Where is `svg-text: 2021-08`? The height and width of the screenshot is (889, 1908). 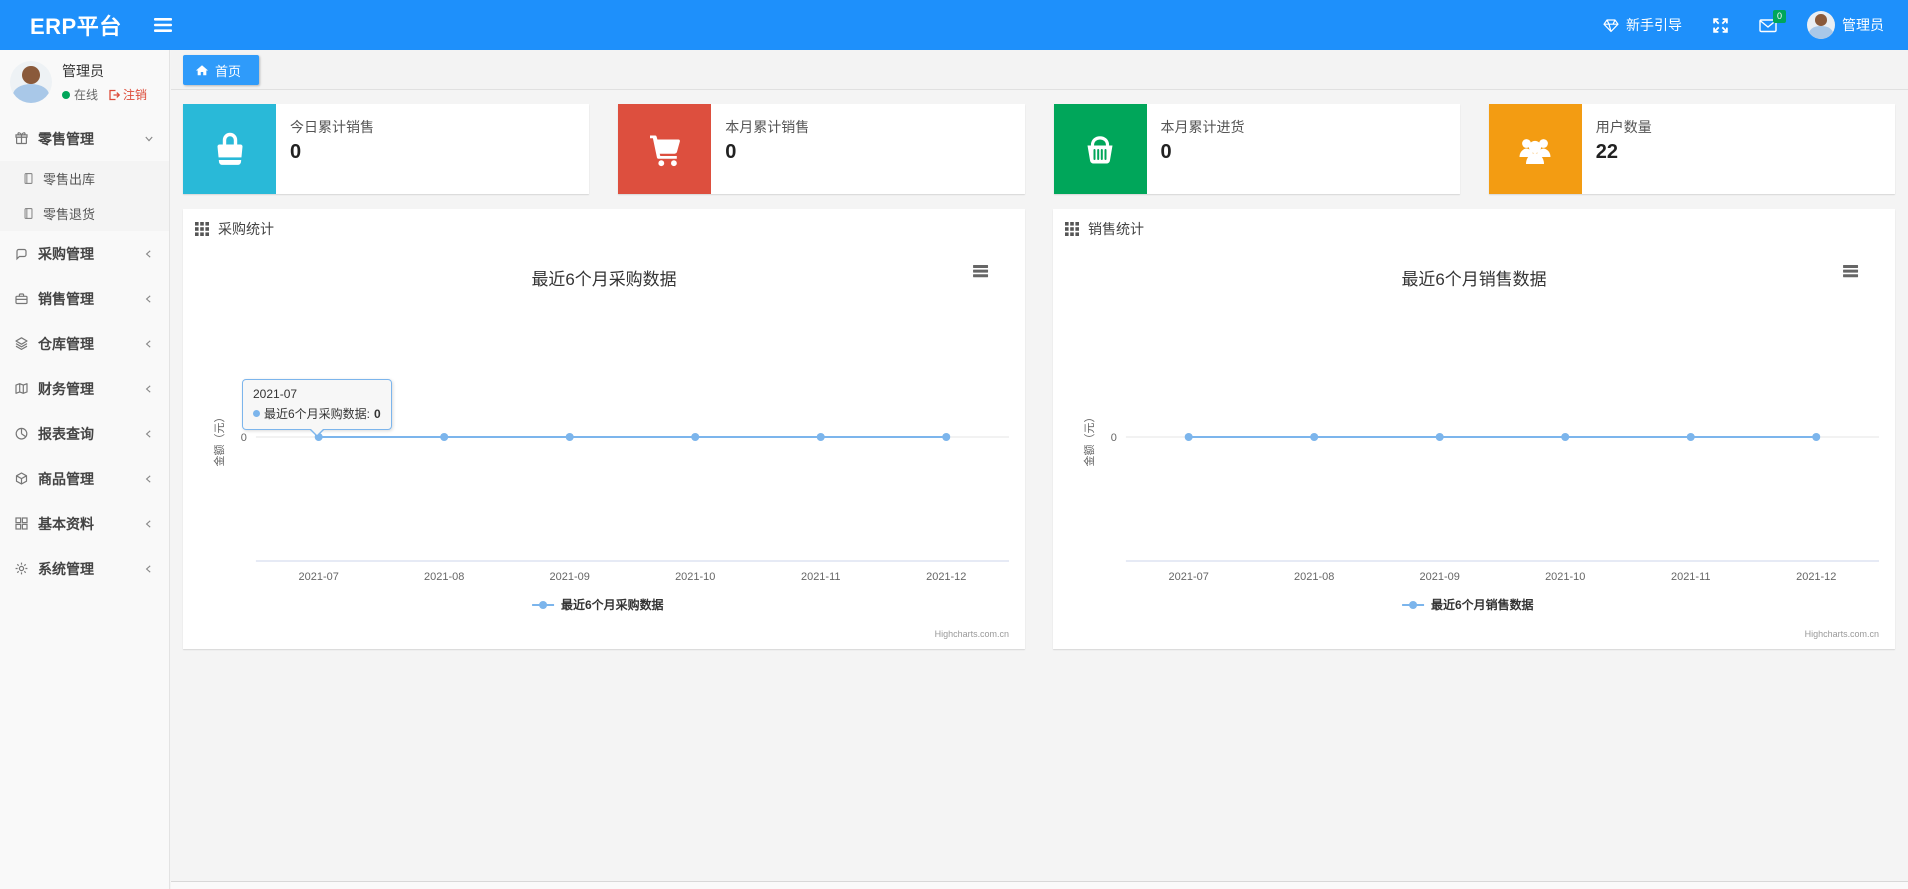
svg-text: 2021-08 is located at coordinates (444, 577).